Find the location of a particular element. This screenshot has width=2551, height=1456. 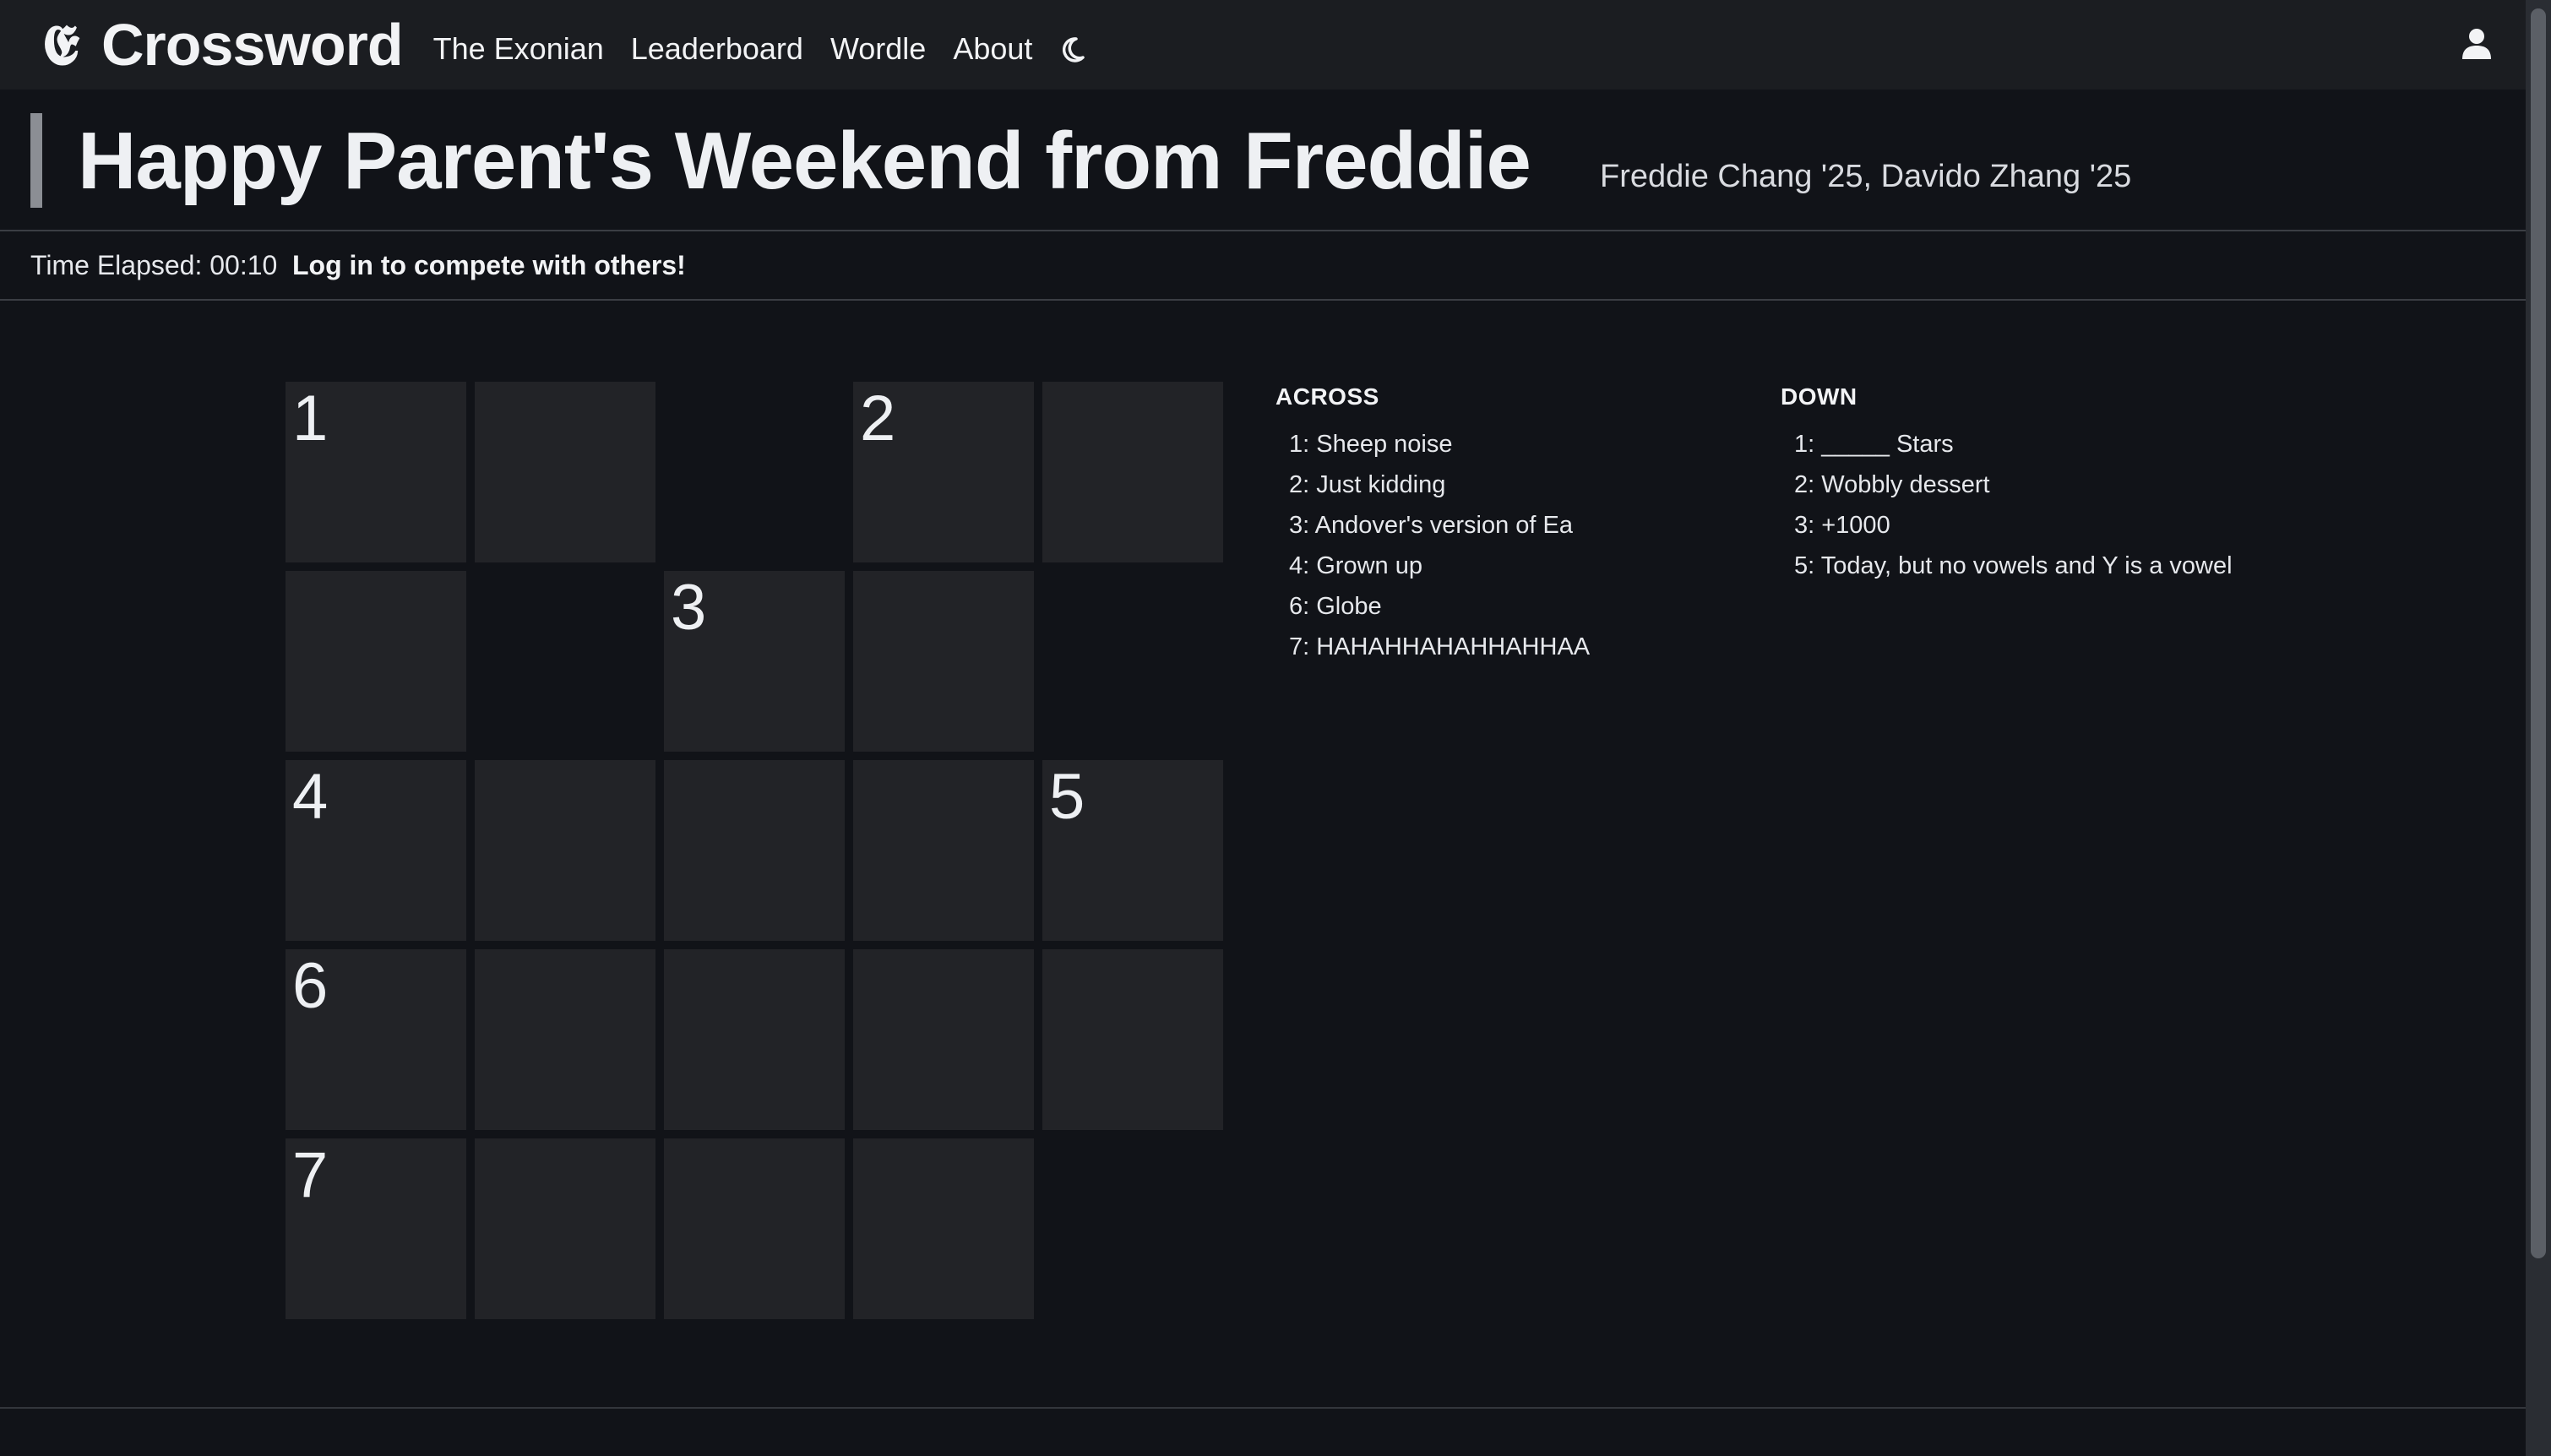

cell-number: 2 is located at coordinates (878, 418).